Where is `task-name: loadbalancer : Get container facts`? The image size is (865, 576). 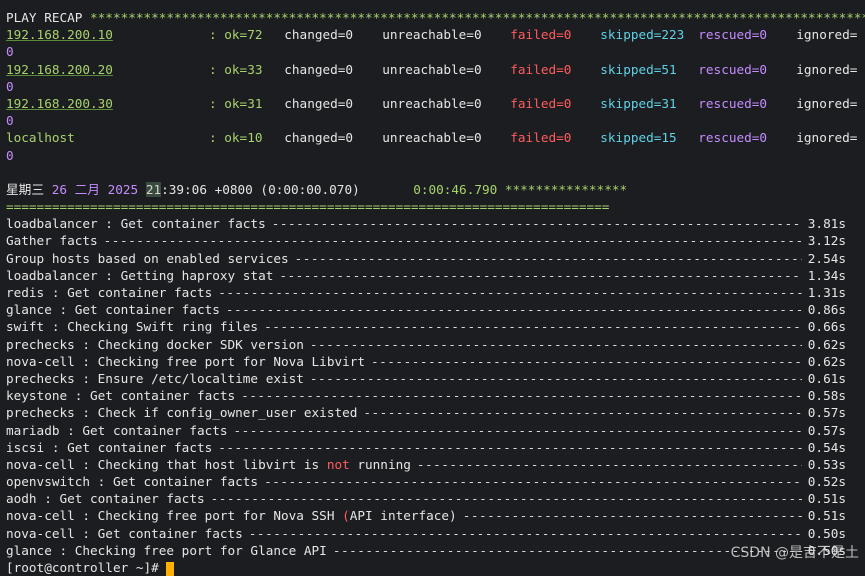
task-name: loadbalancer : Get container facts is located at coordinates (136, 224).